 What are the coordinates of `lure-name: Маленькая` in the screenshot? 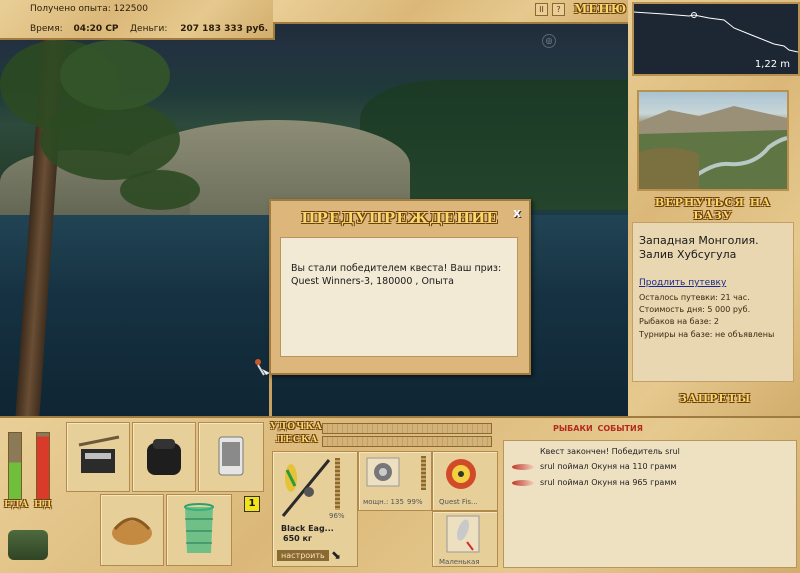 It's located at (459, 562).